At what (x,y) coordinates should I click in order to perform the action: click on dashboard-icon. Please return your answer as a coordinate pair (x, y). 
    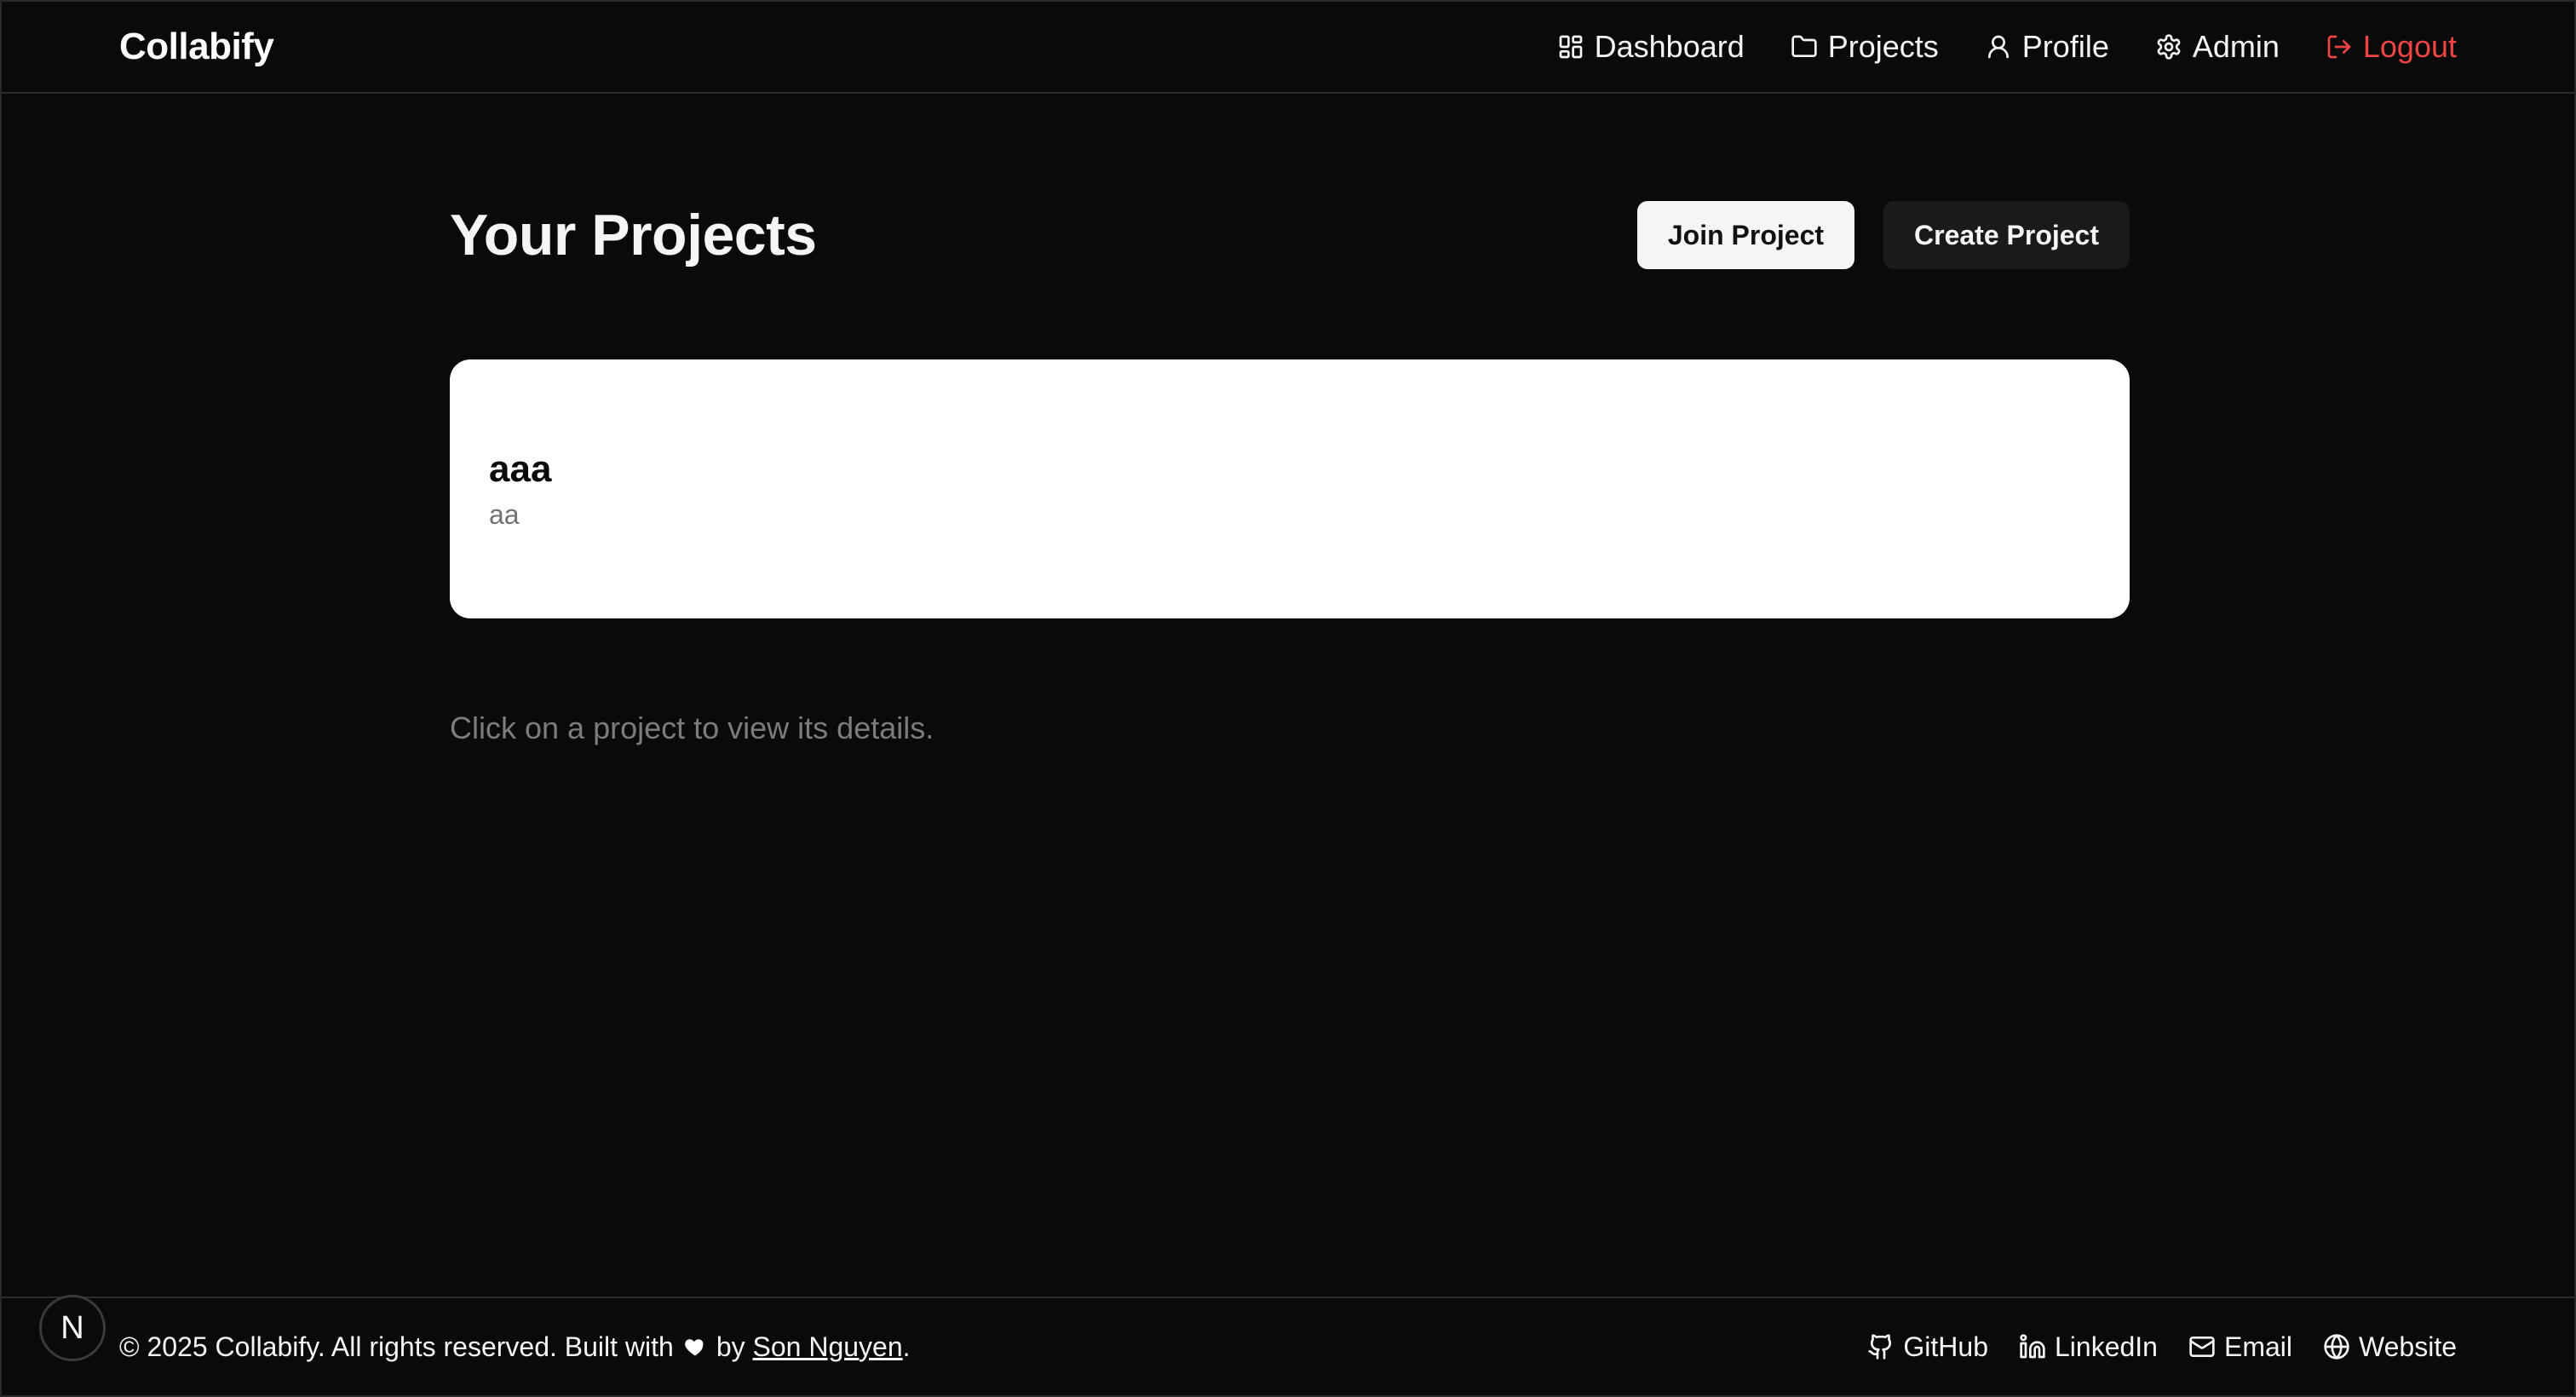
    Looking at the image, I should click on (1571, 47).